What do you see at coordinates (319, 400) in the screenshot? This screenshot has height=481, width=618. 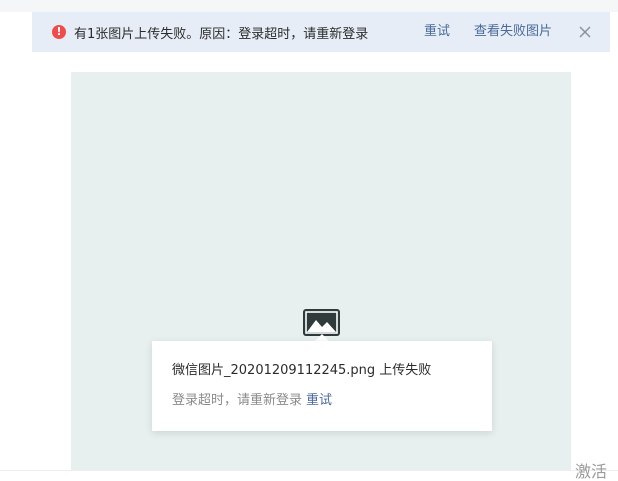 I see `popover-retry-link: 重试` at bounding box center [319, 400].